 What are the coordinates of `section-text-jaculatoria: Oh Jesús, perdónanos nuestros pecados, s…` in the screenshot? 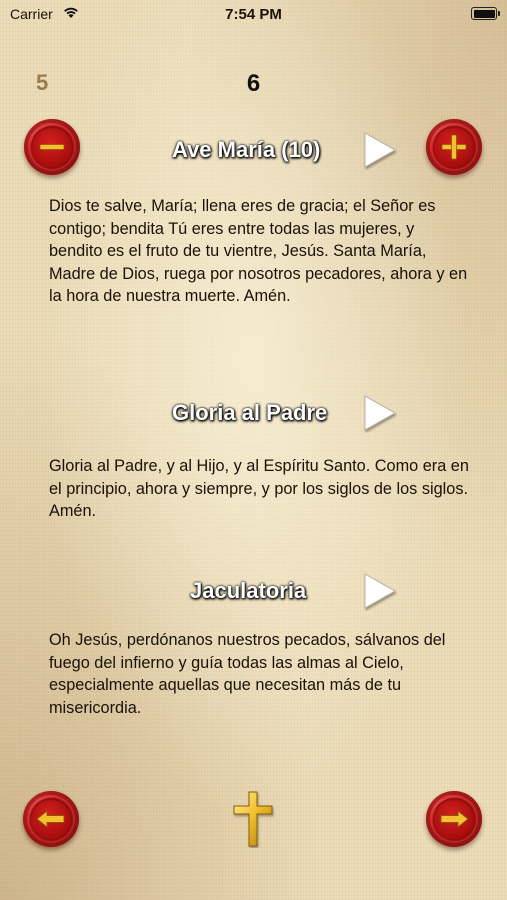 It's located at (247, 674).